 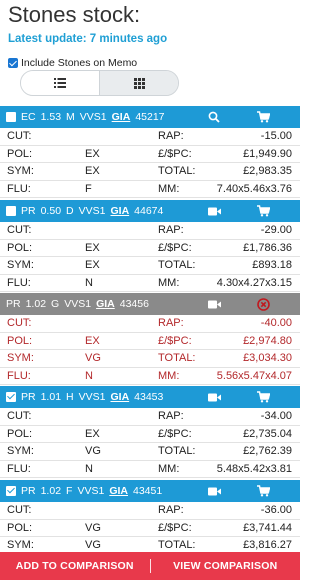 I want to click on stone-row-flu: FLU: F MM: 7.40x5.46x3.76, so click(x=150, y=189).